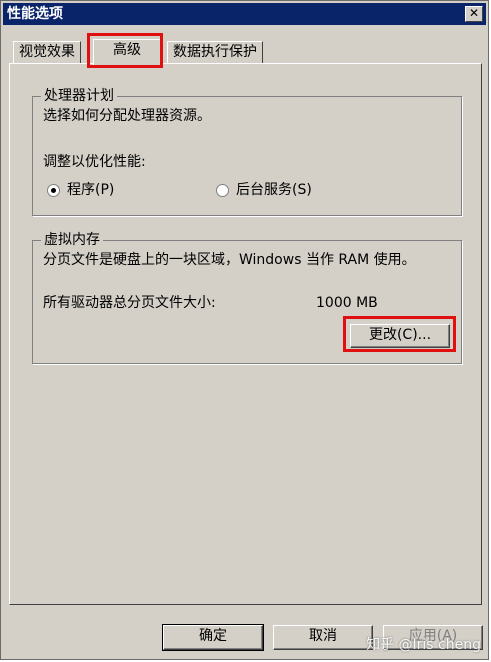 The width and height of the screenshot is (491, 662). Describe the element at coordinates (423, 645) in the screenshot. I see `watermark: 知乎 @Iris cheng` at that location.